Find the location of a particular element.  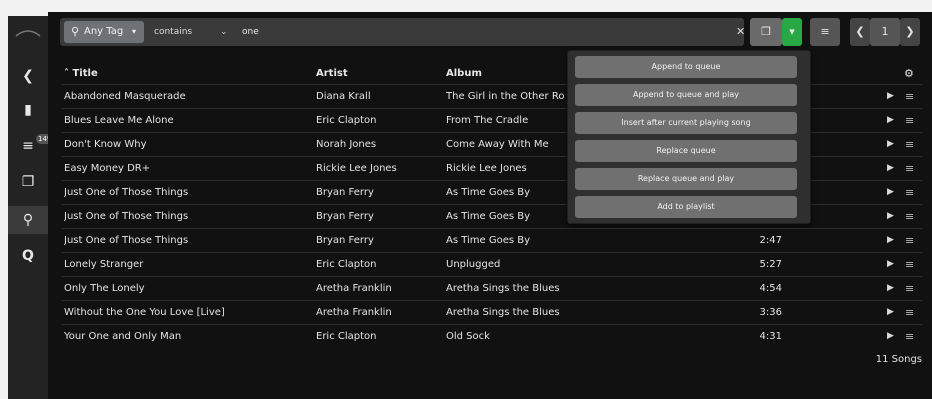

next-page-button: ❯ is located at coordinates (910, 32).